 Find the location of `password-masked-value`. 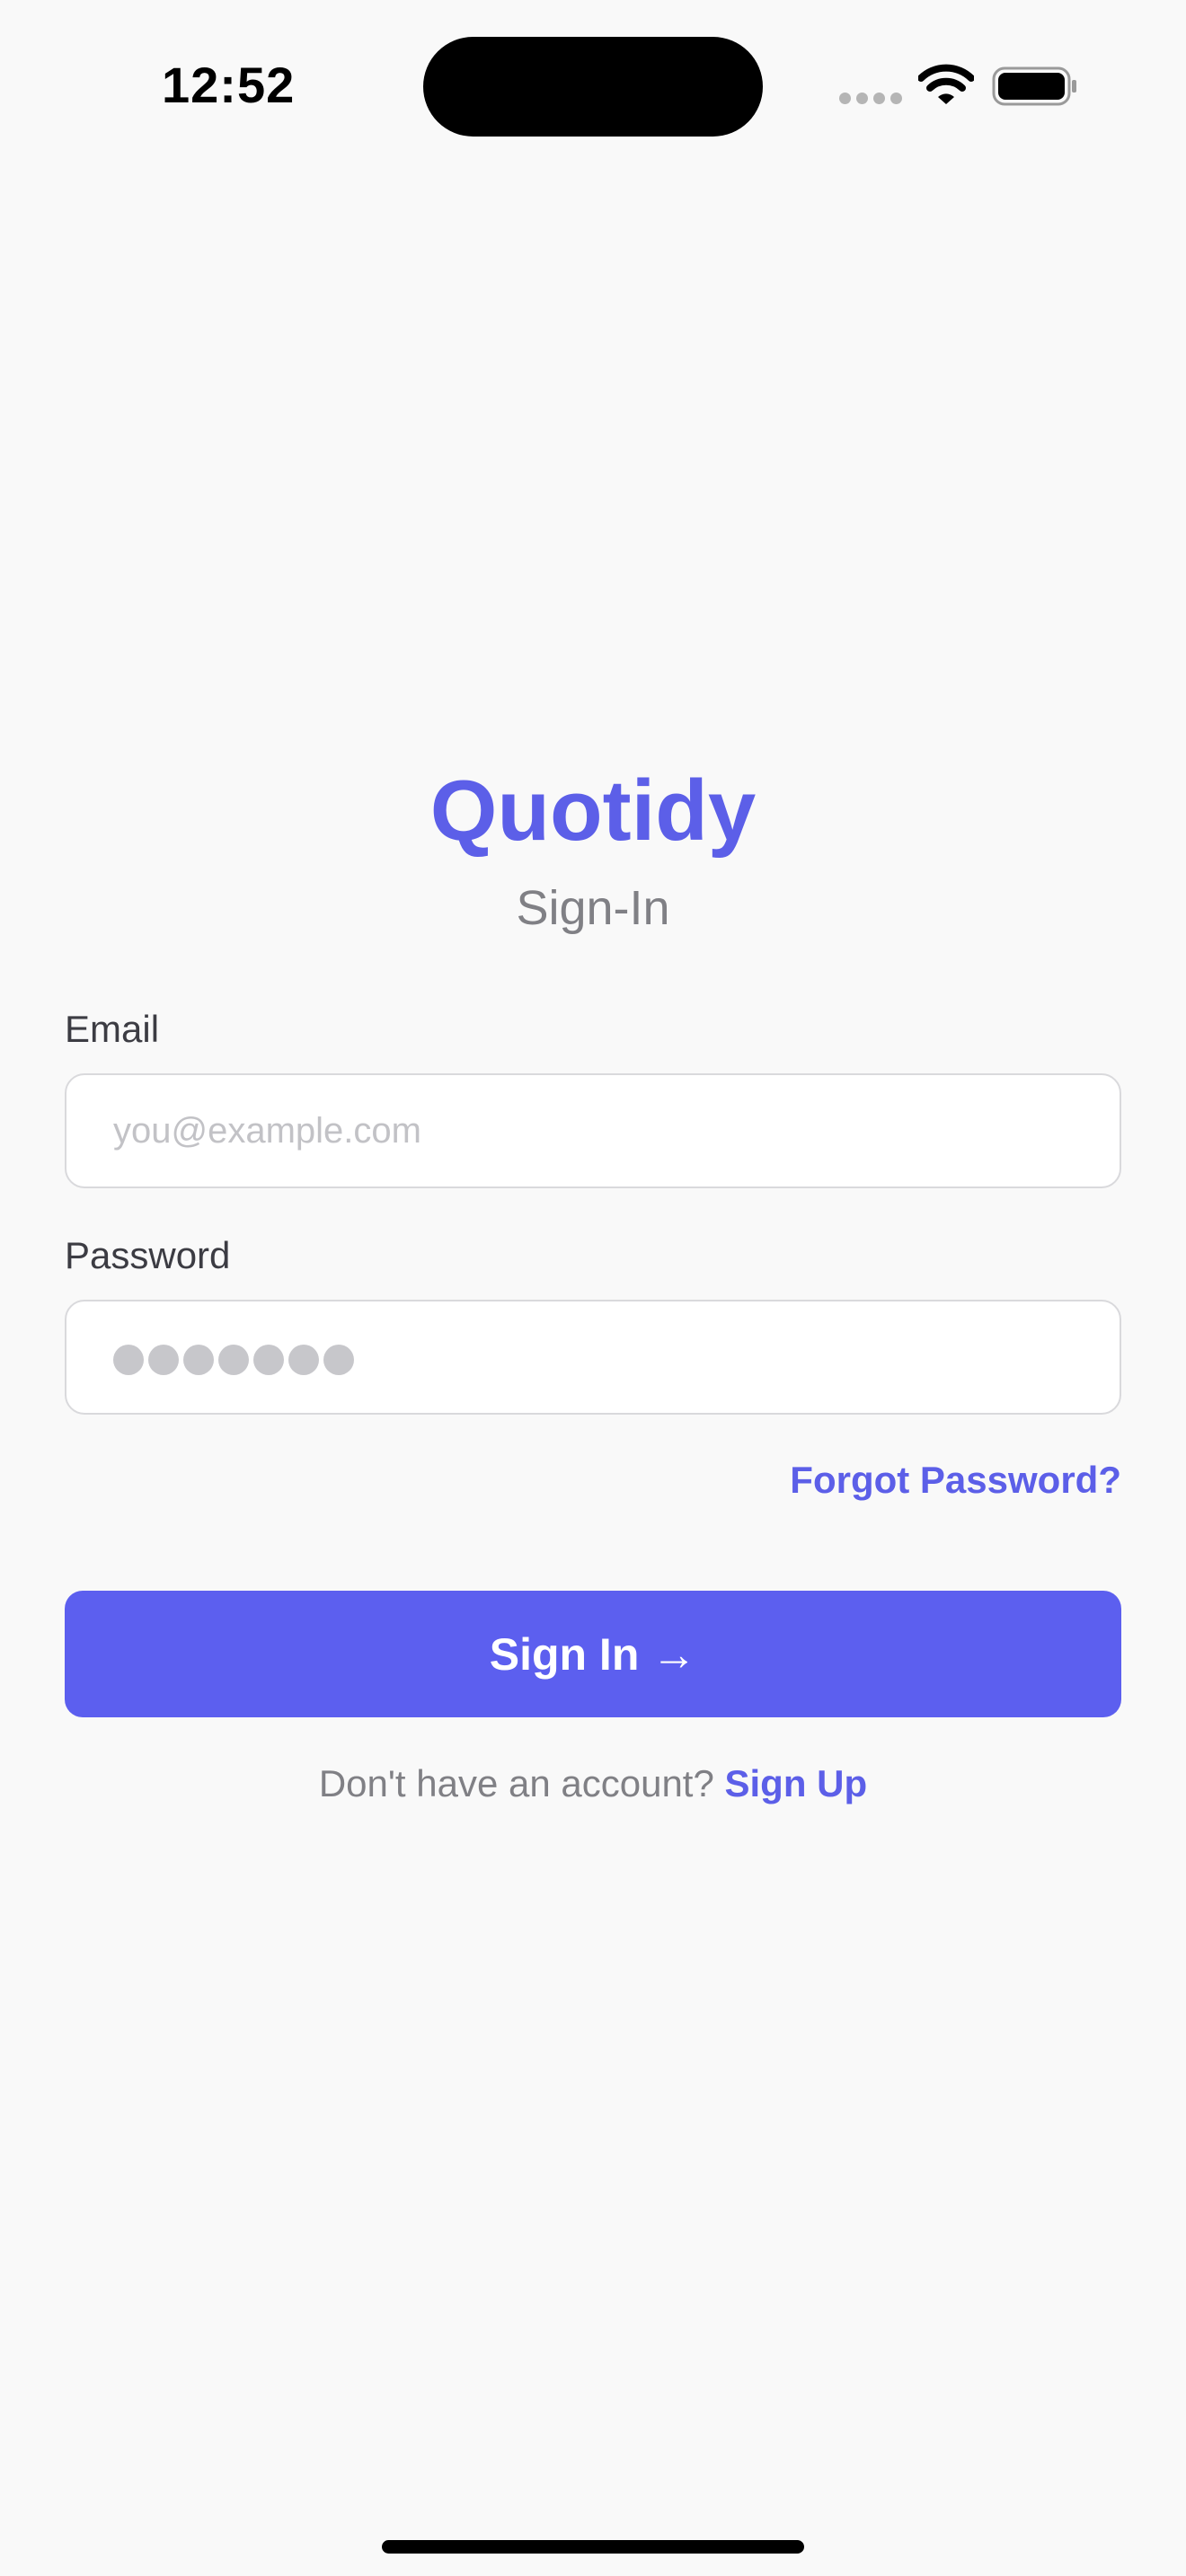

password-masked-value is located at coordinates (234, 1360).